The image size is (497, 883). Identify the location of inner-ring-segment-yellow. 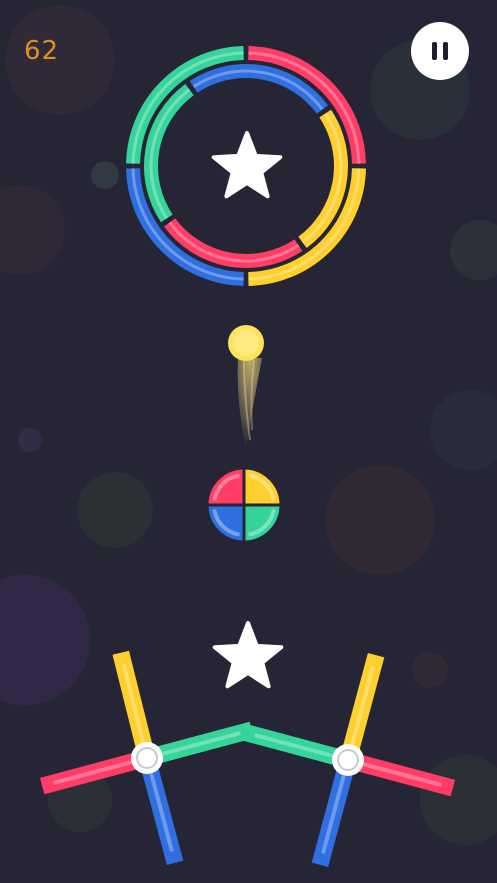
(323, 178).